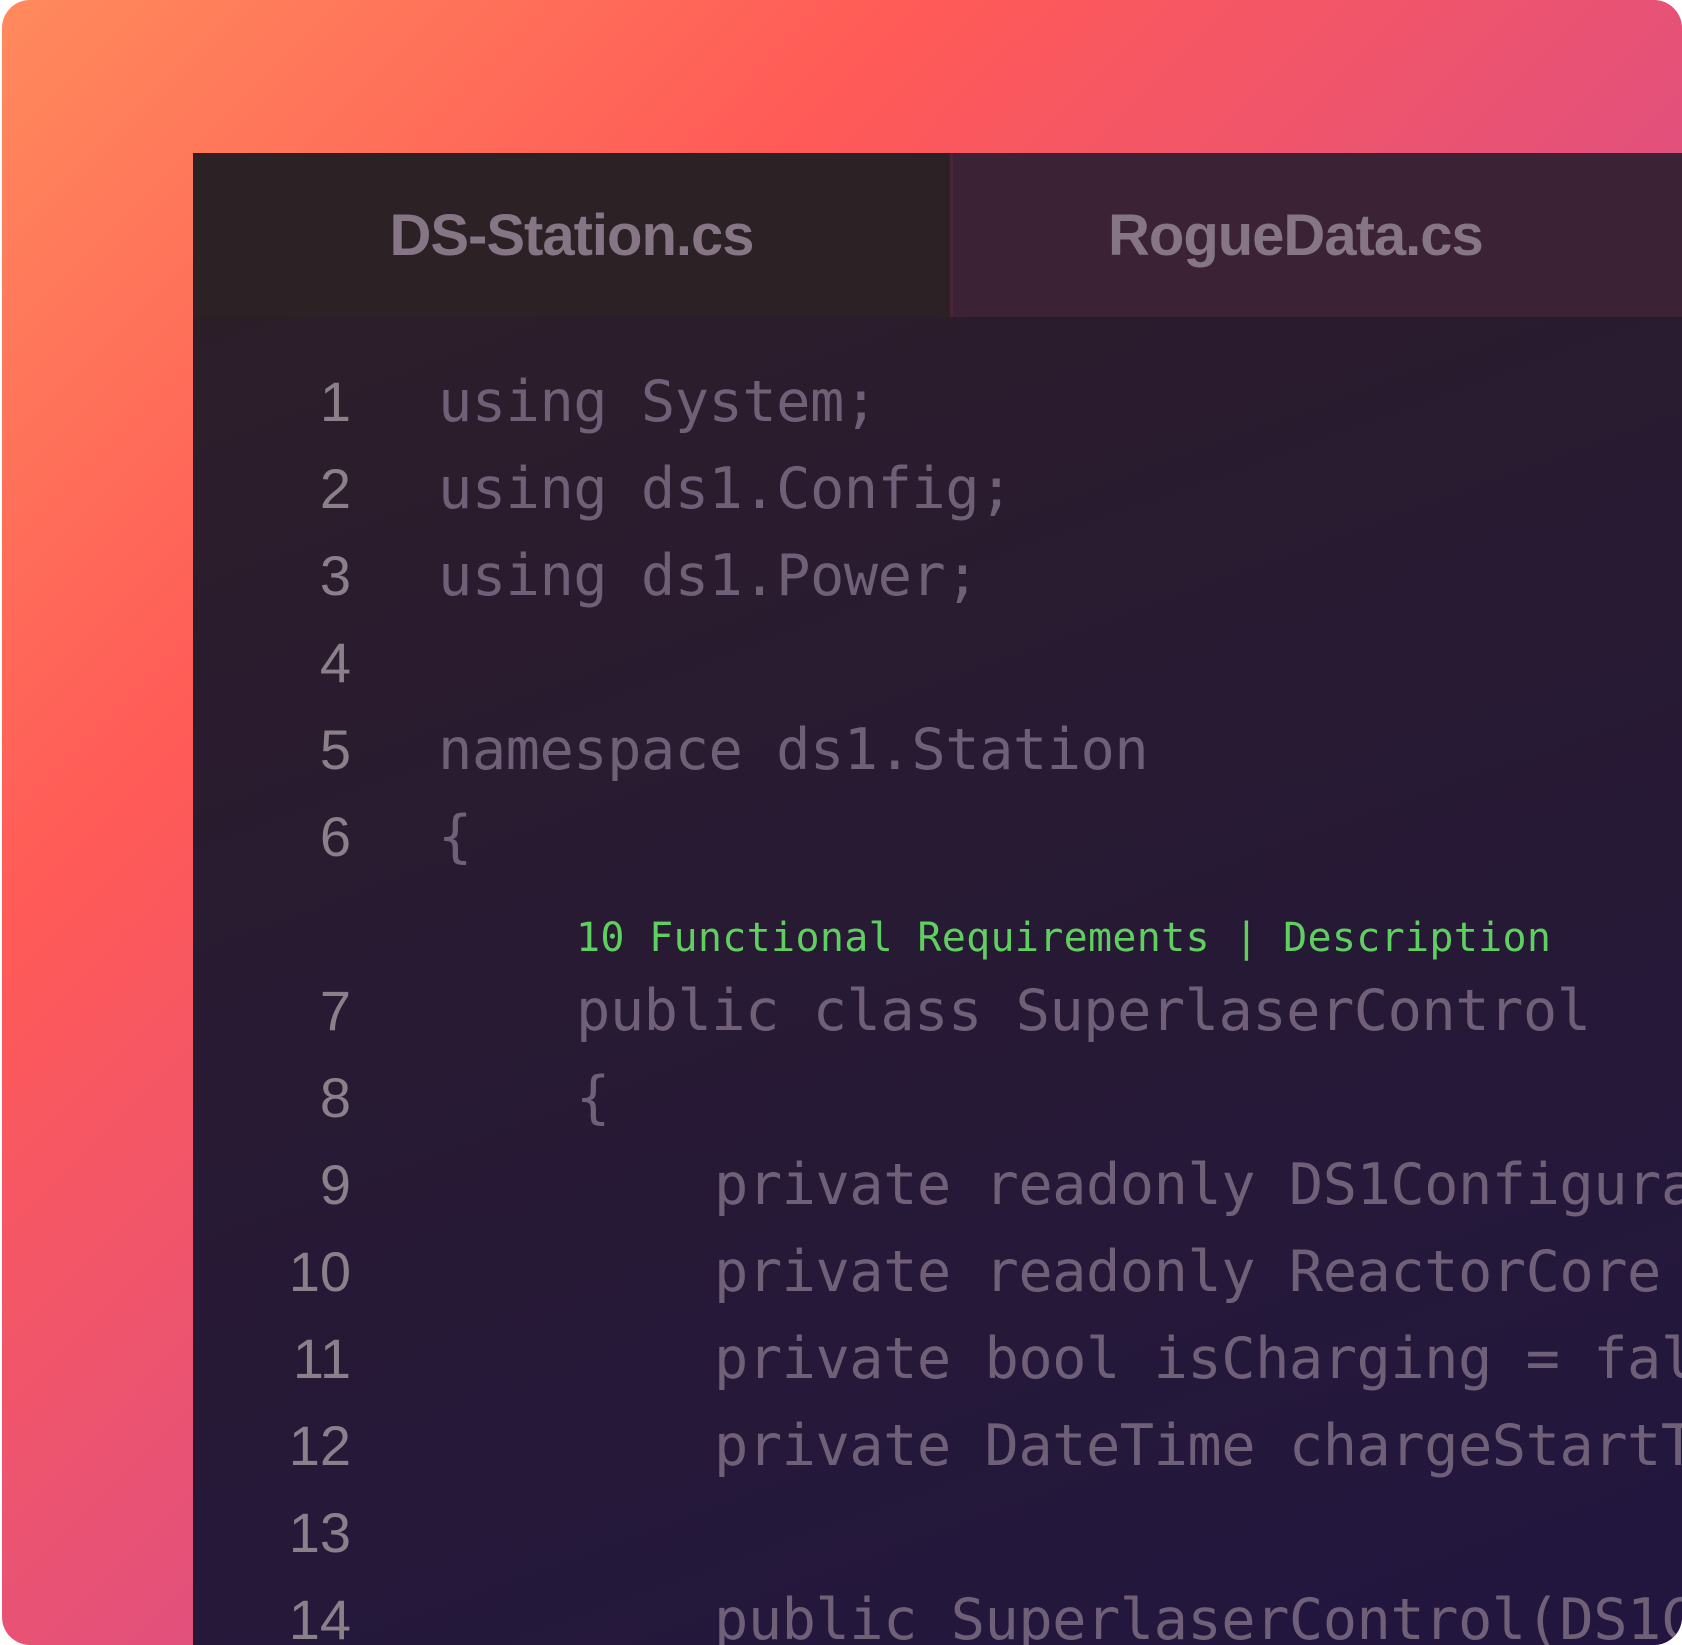 This screenshot has width=1682, height=1645. What do you see at coordinates (1198, 1359) in the screenshot?
I see `code-text: private bool isCharging = fal` at bounding box center [1198, 1359].